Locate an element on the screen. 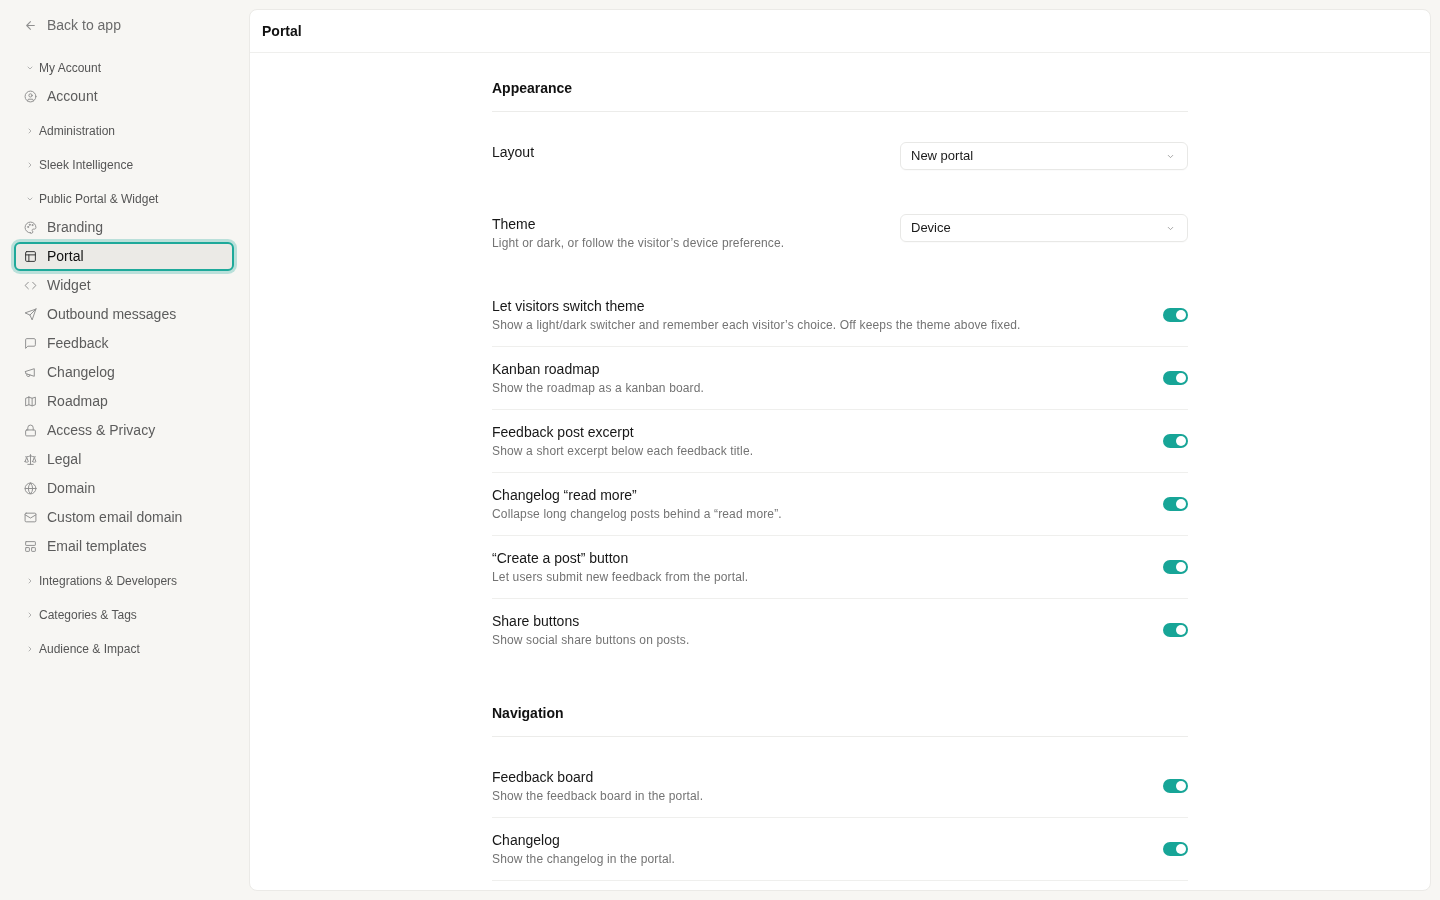  sidebar-group-header: My Account is located at coordinates (124, 67).